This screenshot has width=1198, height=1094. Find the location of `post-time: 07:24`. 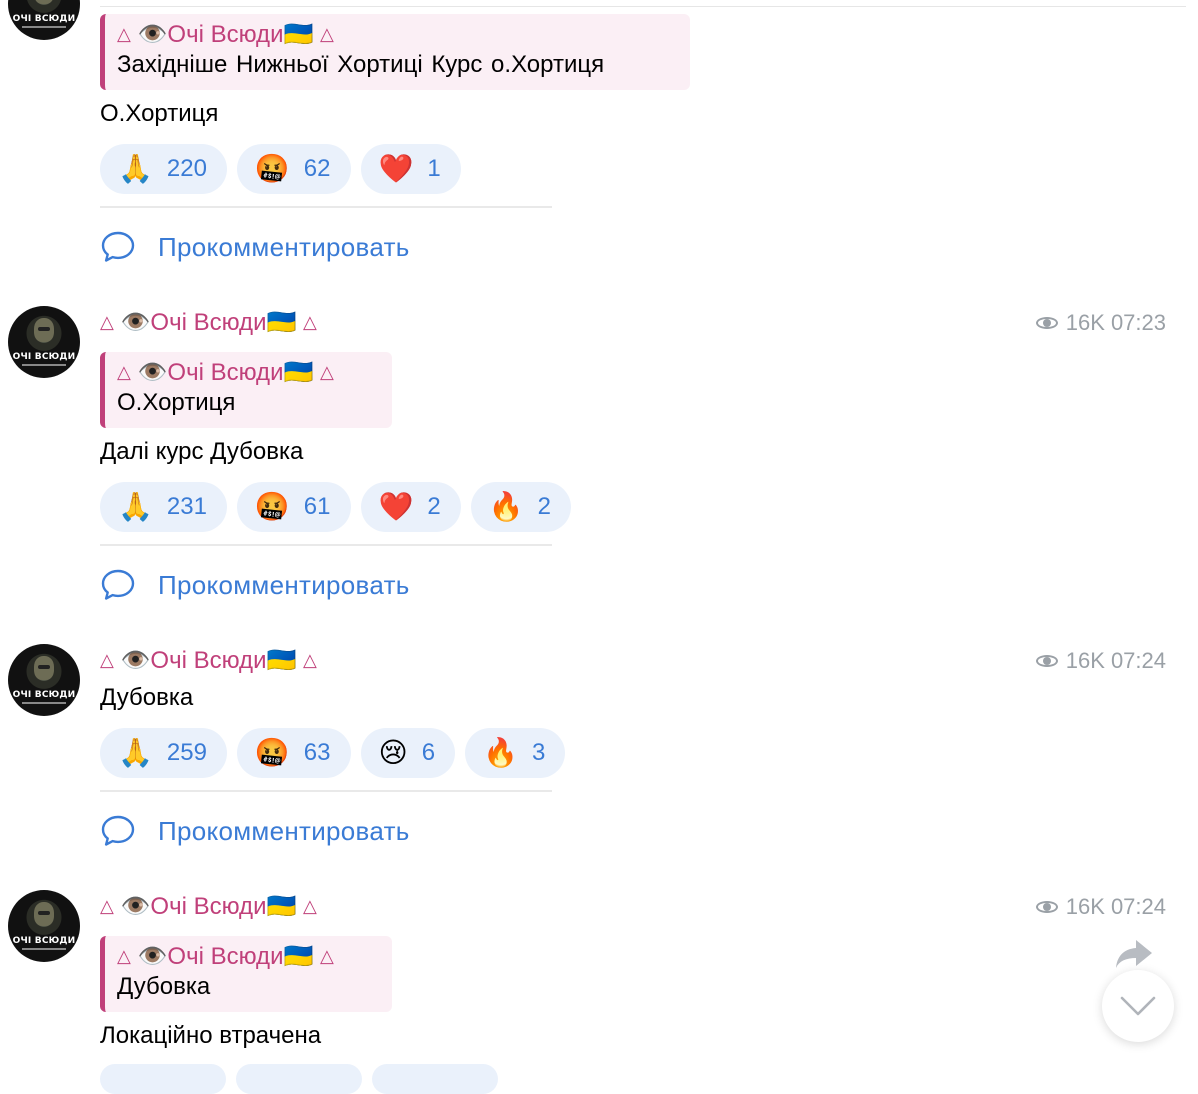

post-time: 07:24 is located at coordinates (1138, 660).